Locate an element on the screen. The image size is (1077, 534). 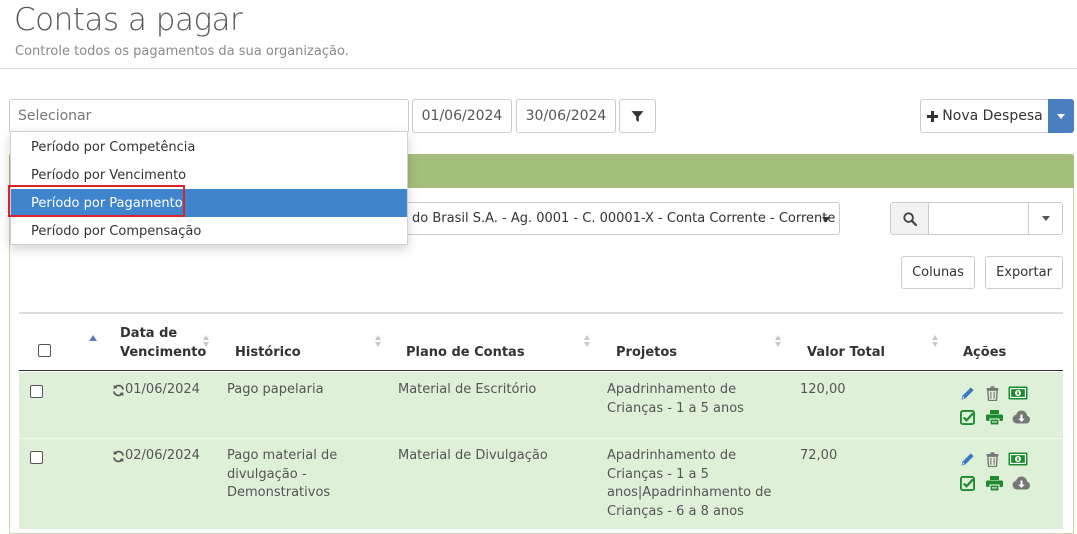
column-header-history: Histórico is located at coordinates (268, 352).